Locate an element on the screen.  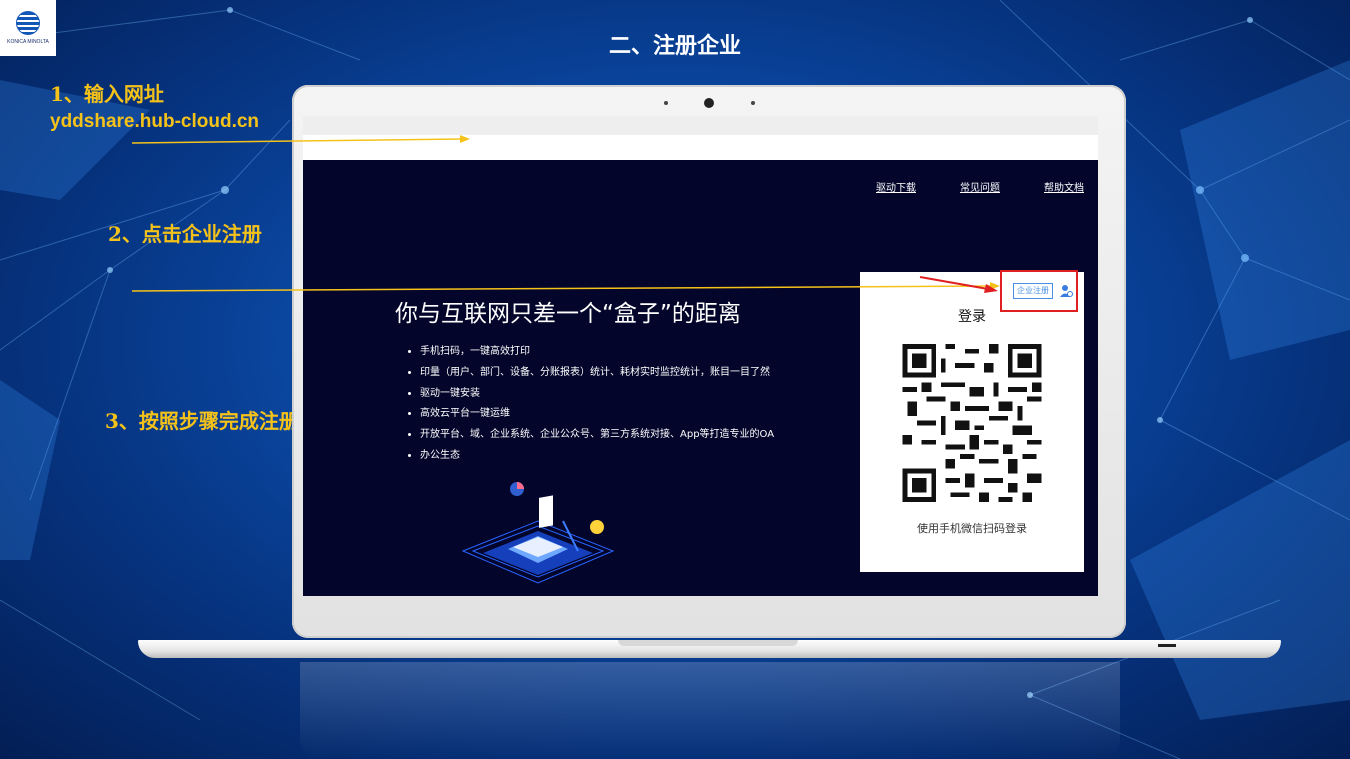
login-card: 登录 使用手机微信扫码登录 is located at coordinates (972, 422).